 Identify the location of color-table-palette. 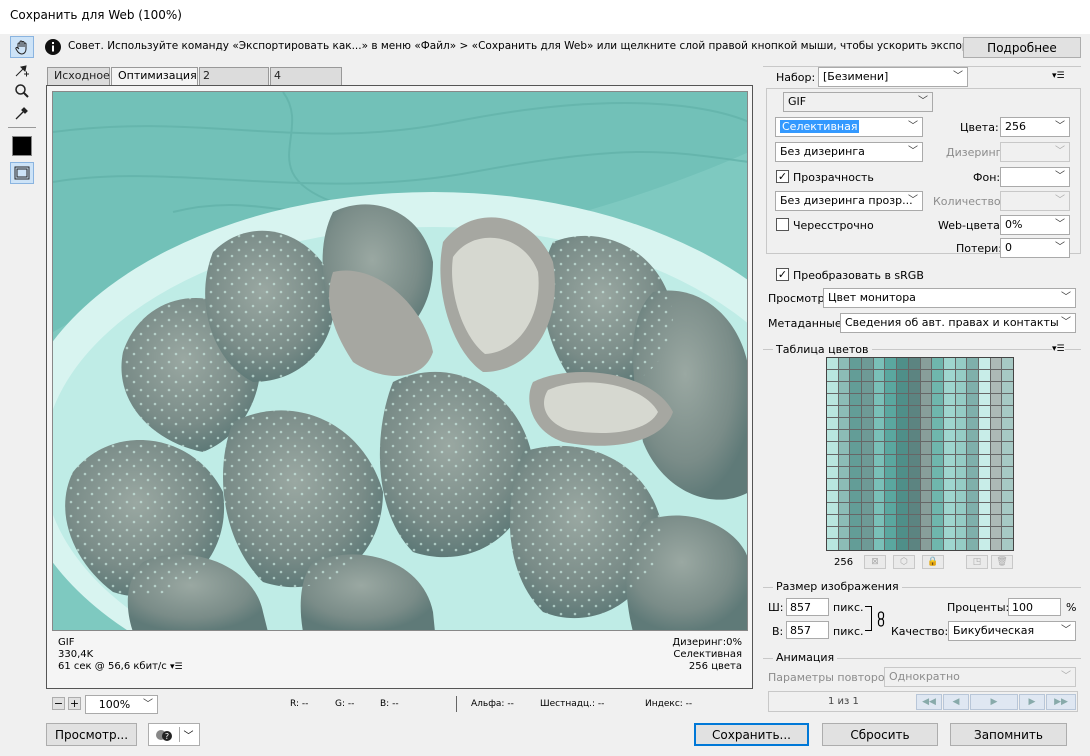
(920, 454).